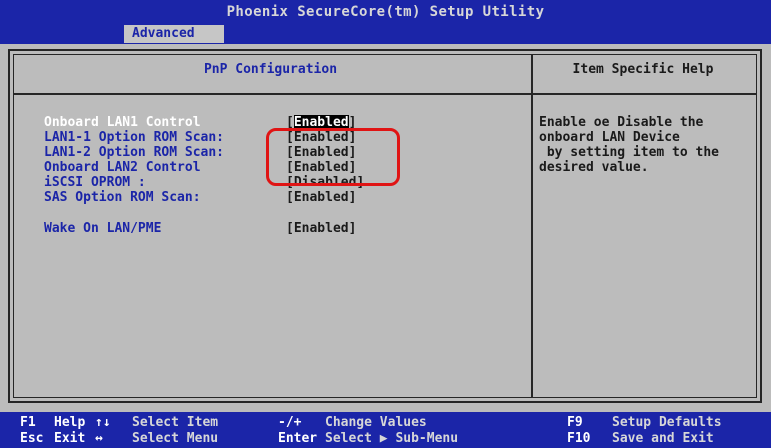 The width and height of the screenshot is (771, 448). What do you see at coordinates (575, 422) in the screenshot?
I see `footer-key: F9` at bounding box center [575, 422].